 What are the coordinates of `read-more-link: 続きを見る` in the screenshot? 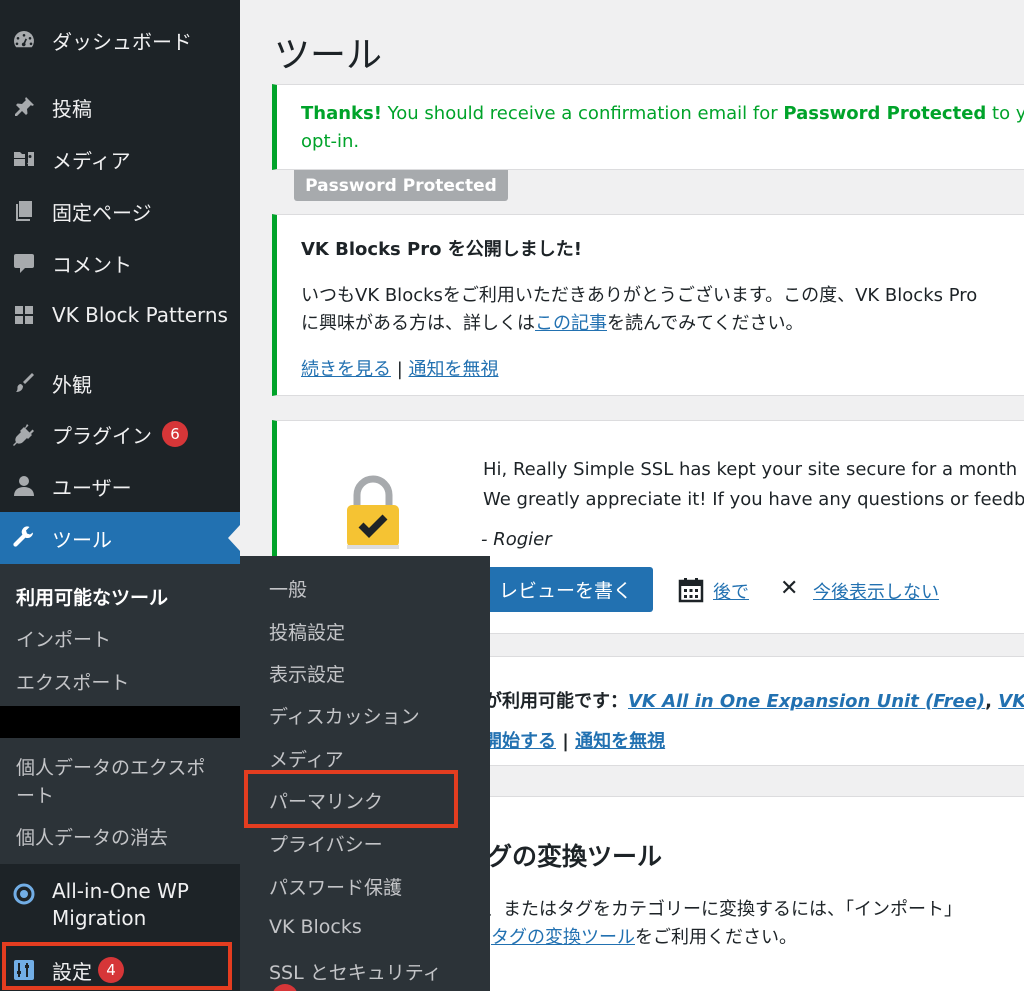 It's located at (346, 369).